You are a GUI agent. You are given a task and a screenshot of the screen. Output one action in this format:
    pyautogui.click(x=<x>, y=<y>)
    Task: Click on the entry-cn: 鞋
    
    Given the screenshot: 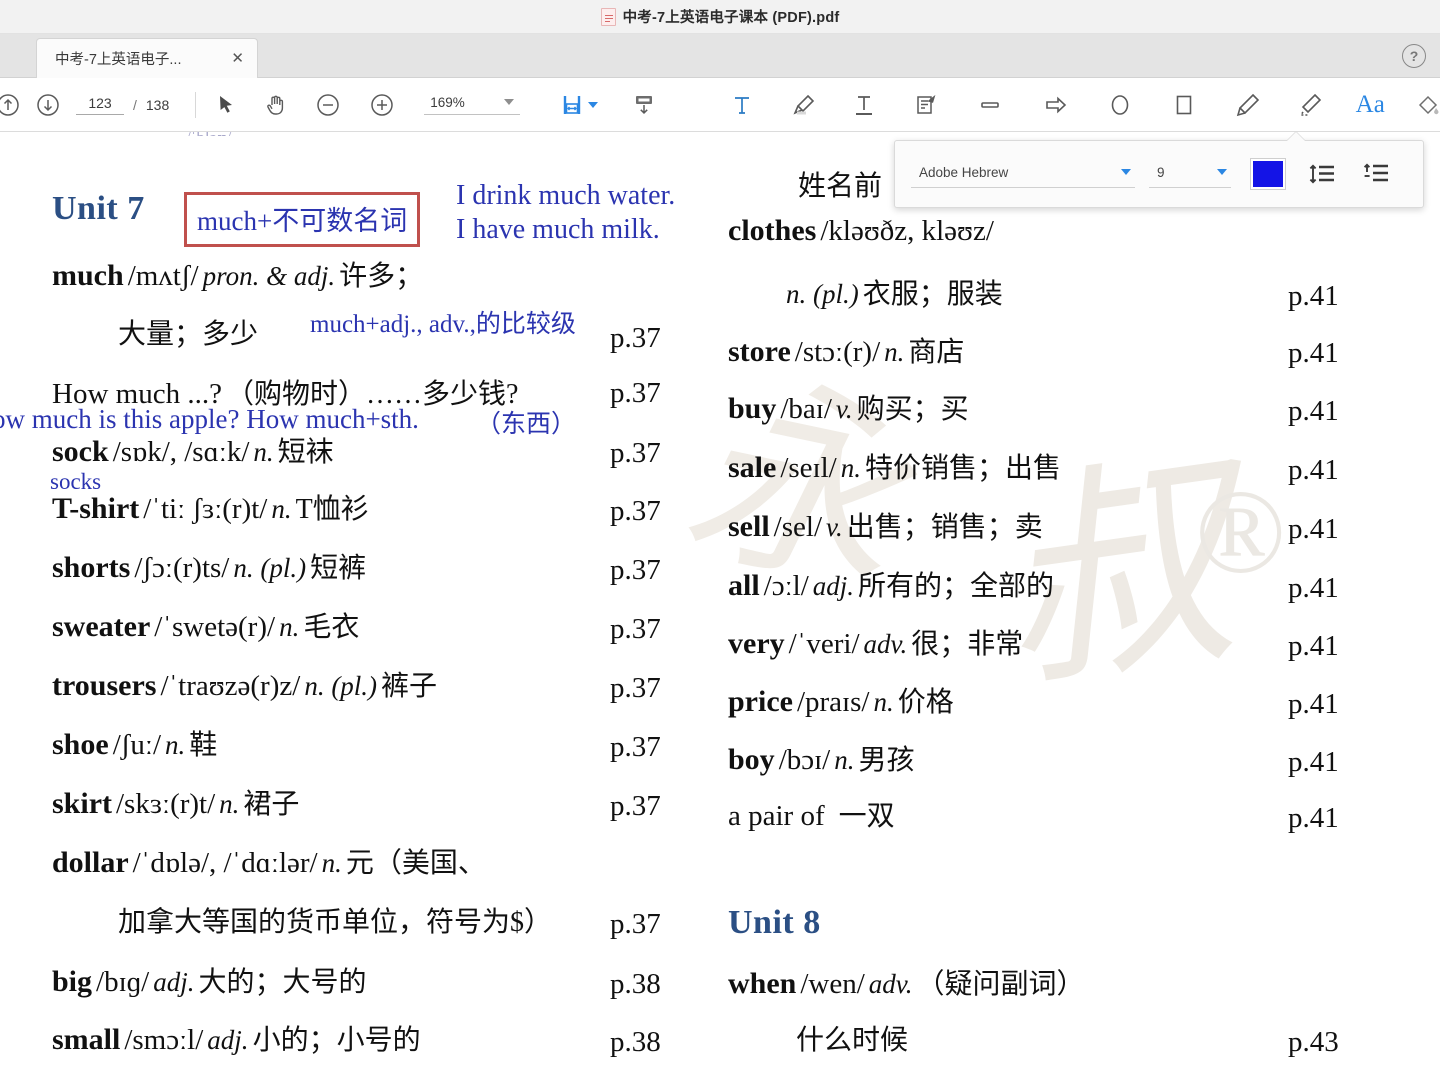 What is the action you would take?
    pyautogui.click(x=203, y=745)
    